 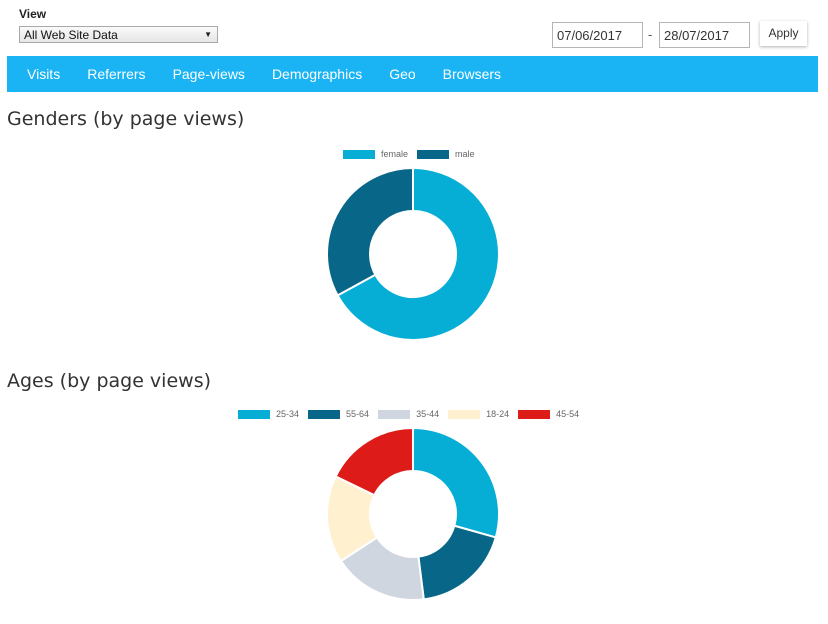 I want to click on nav-item-visits: Visits, so click(x=43, y=74).